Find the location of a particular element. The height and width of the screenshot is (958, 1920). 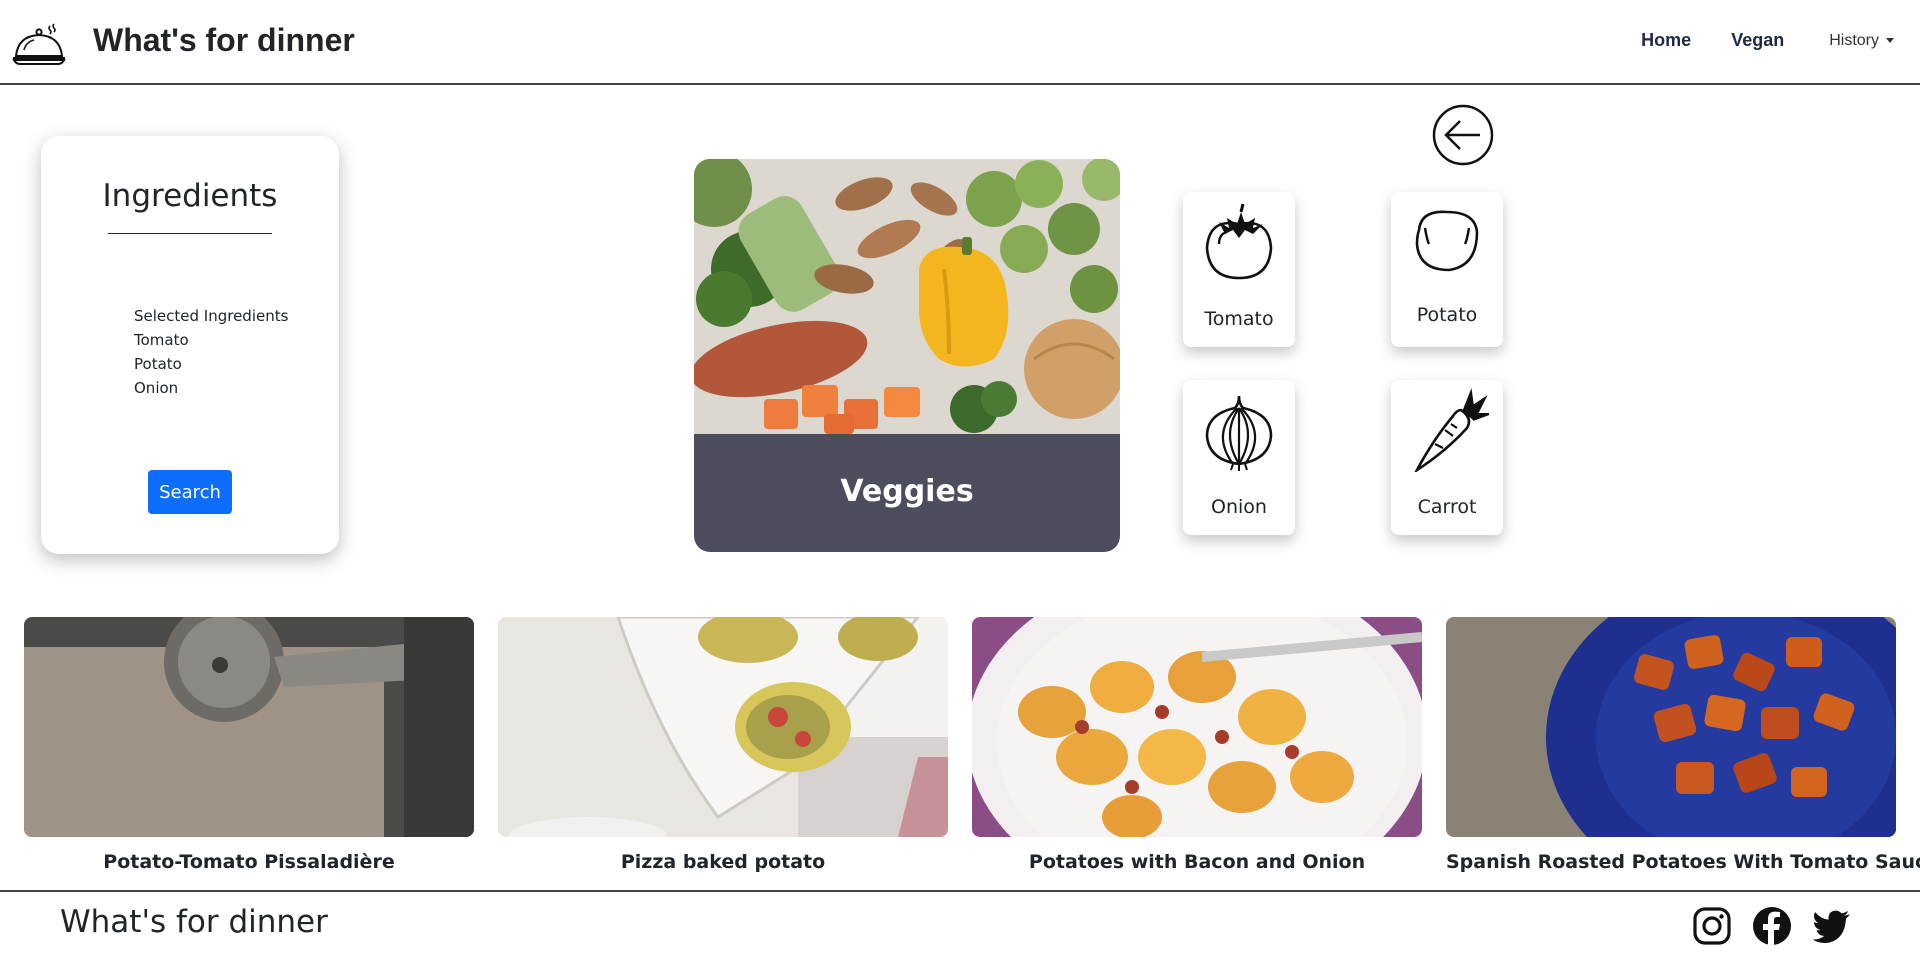

selected-ingredients-heading: Selected Ingredients is located at coordinates (211, 316).